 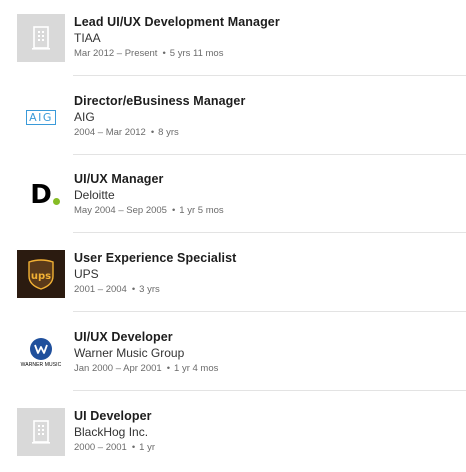 I want to click on company-logo-ups: ups, so click(x=41, y=274).